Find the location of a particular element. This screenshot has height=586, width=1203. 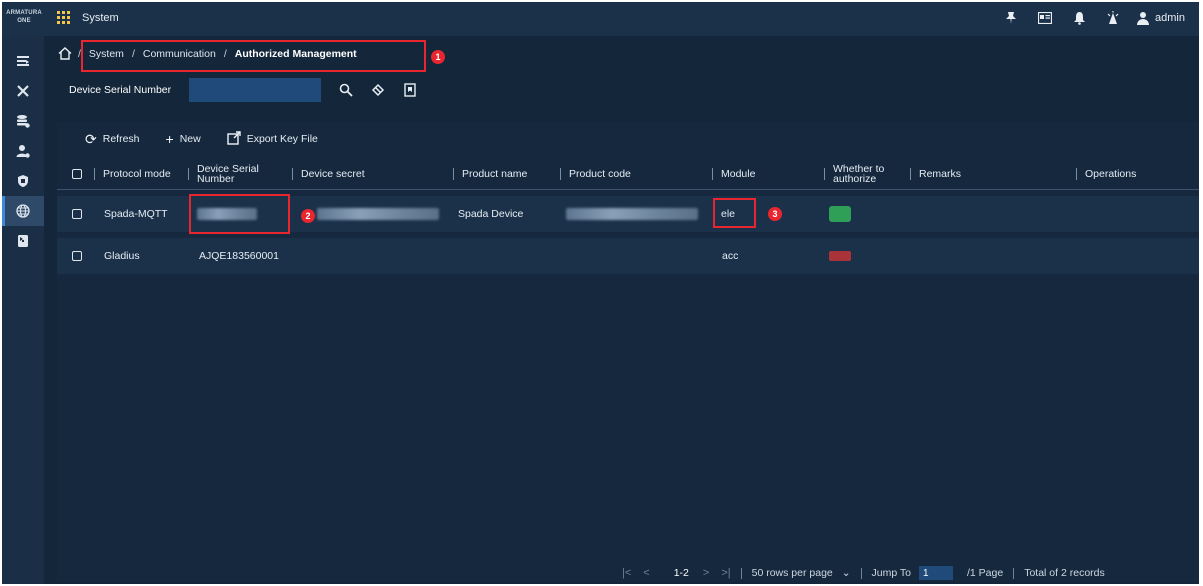

authorize-toggle-on is located at coordinates (840, 214).